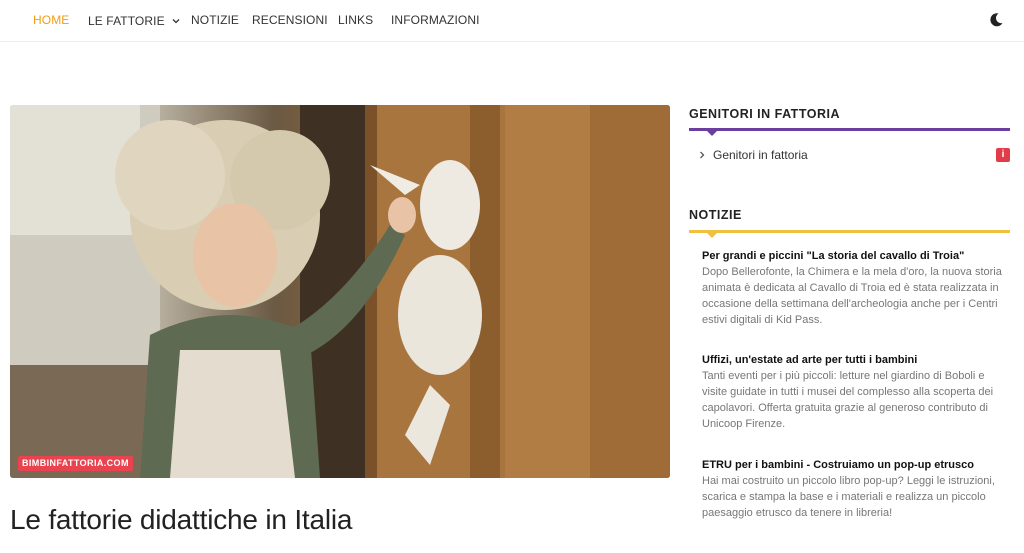 The image size is (1024, 553). What do you see at coordinates (75, 463) in the screenshot?
I see `hero-source-tag: BIMBINFATTORIA.COM` at bounding box center [75, 463].